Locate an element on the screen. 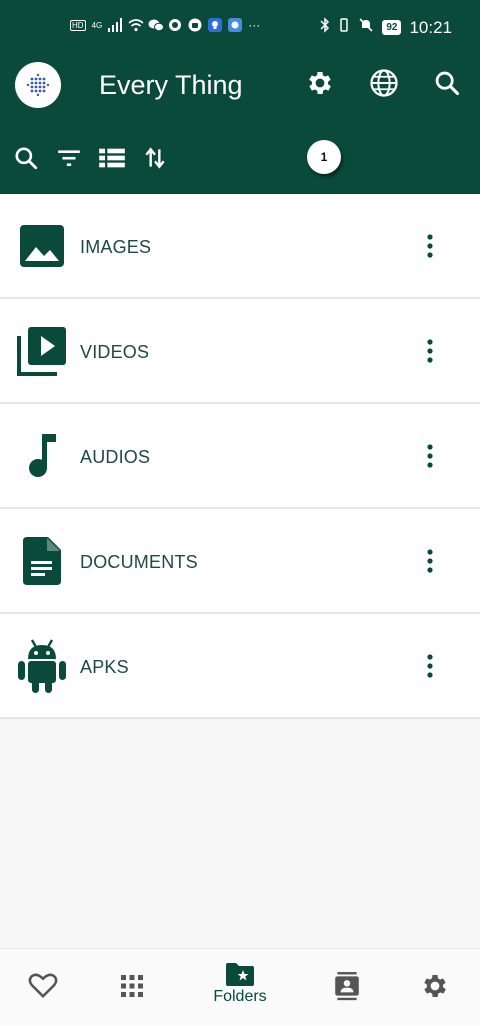  sort-arrows-icon is located at coordinates (155, 158).